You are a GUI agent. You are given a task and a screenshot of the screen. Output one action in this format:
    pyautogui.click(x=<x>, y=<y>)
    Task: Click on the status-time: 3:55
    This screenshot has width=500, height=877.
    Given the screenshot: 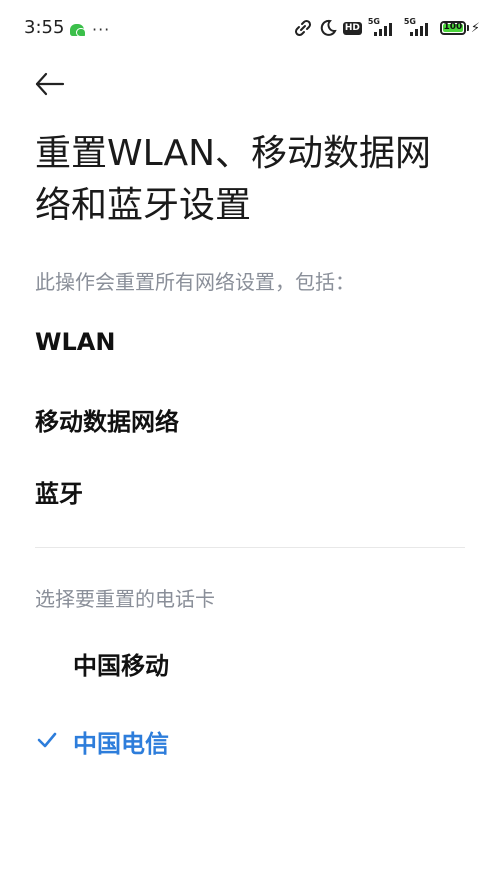 What is the action you would take?
    pyautogui.click(x=44, y=27)
    